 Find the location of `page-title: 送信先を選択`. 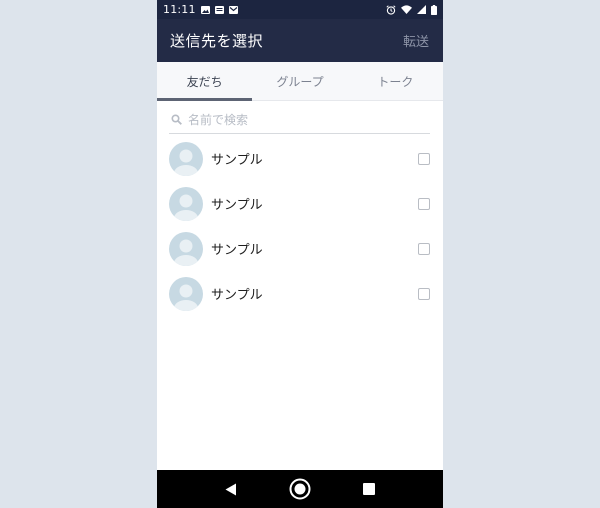

page-title: 送信先を選択 is located at coordinates (217, 41).